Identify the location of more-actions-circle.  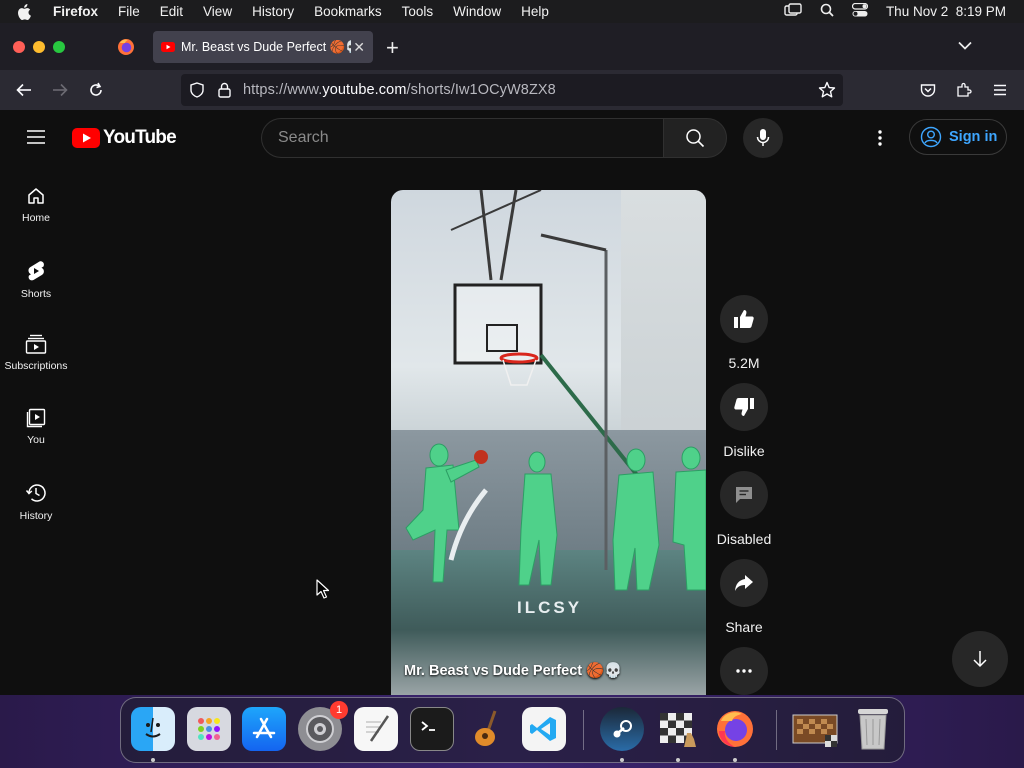
(744, 671).